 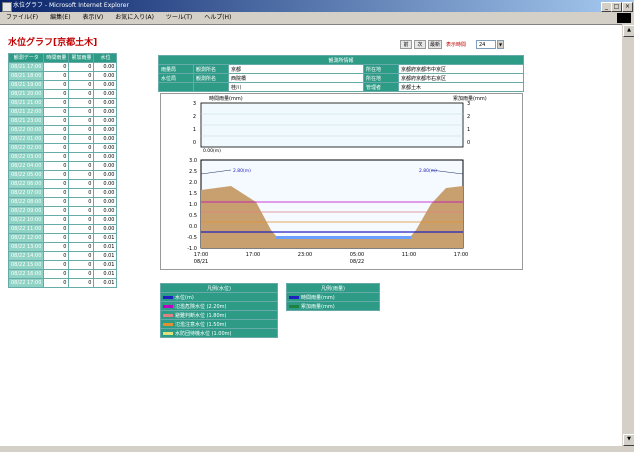 What do you see at coordinates (318, 306) in the screenshot?
I see `legend-label: 累加雨量(mm)` at bounding box center [318, 306].